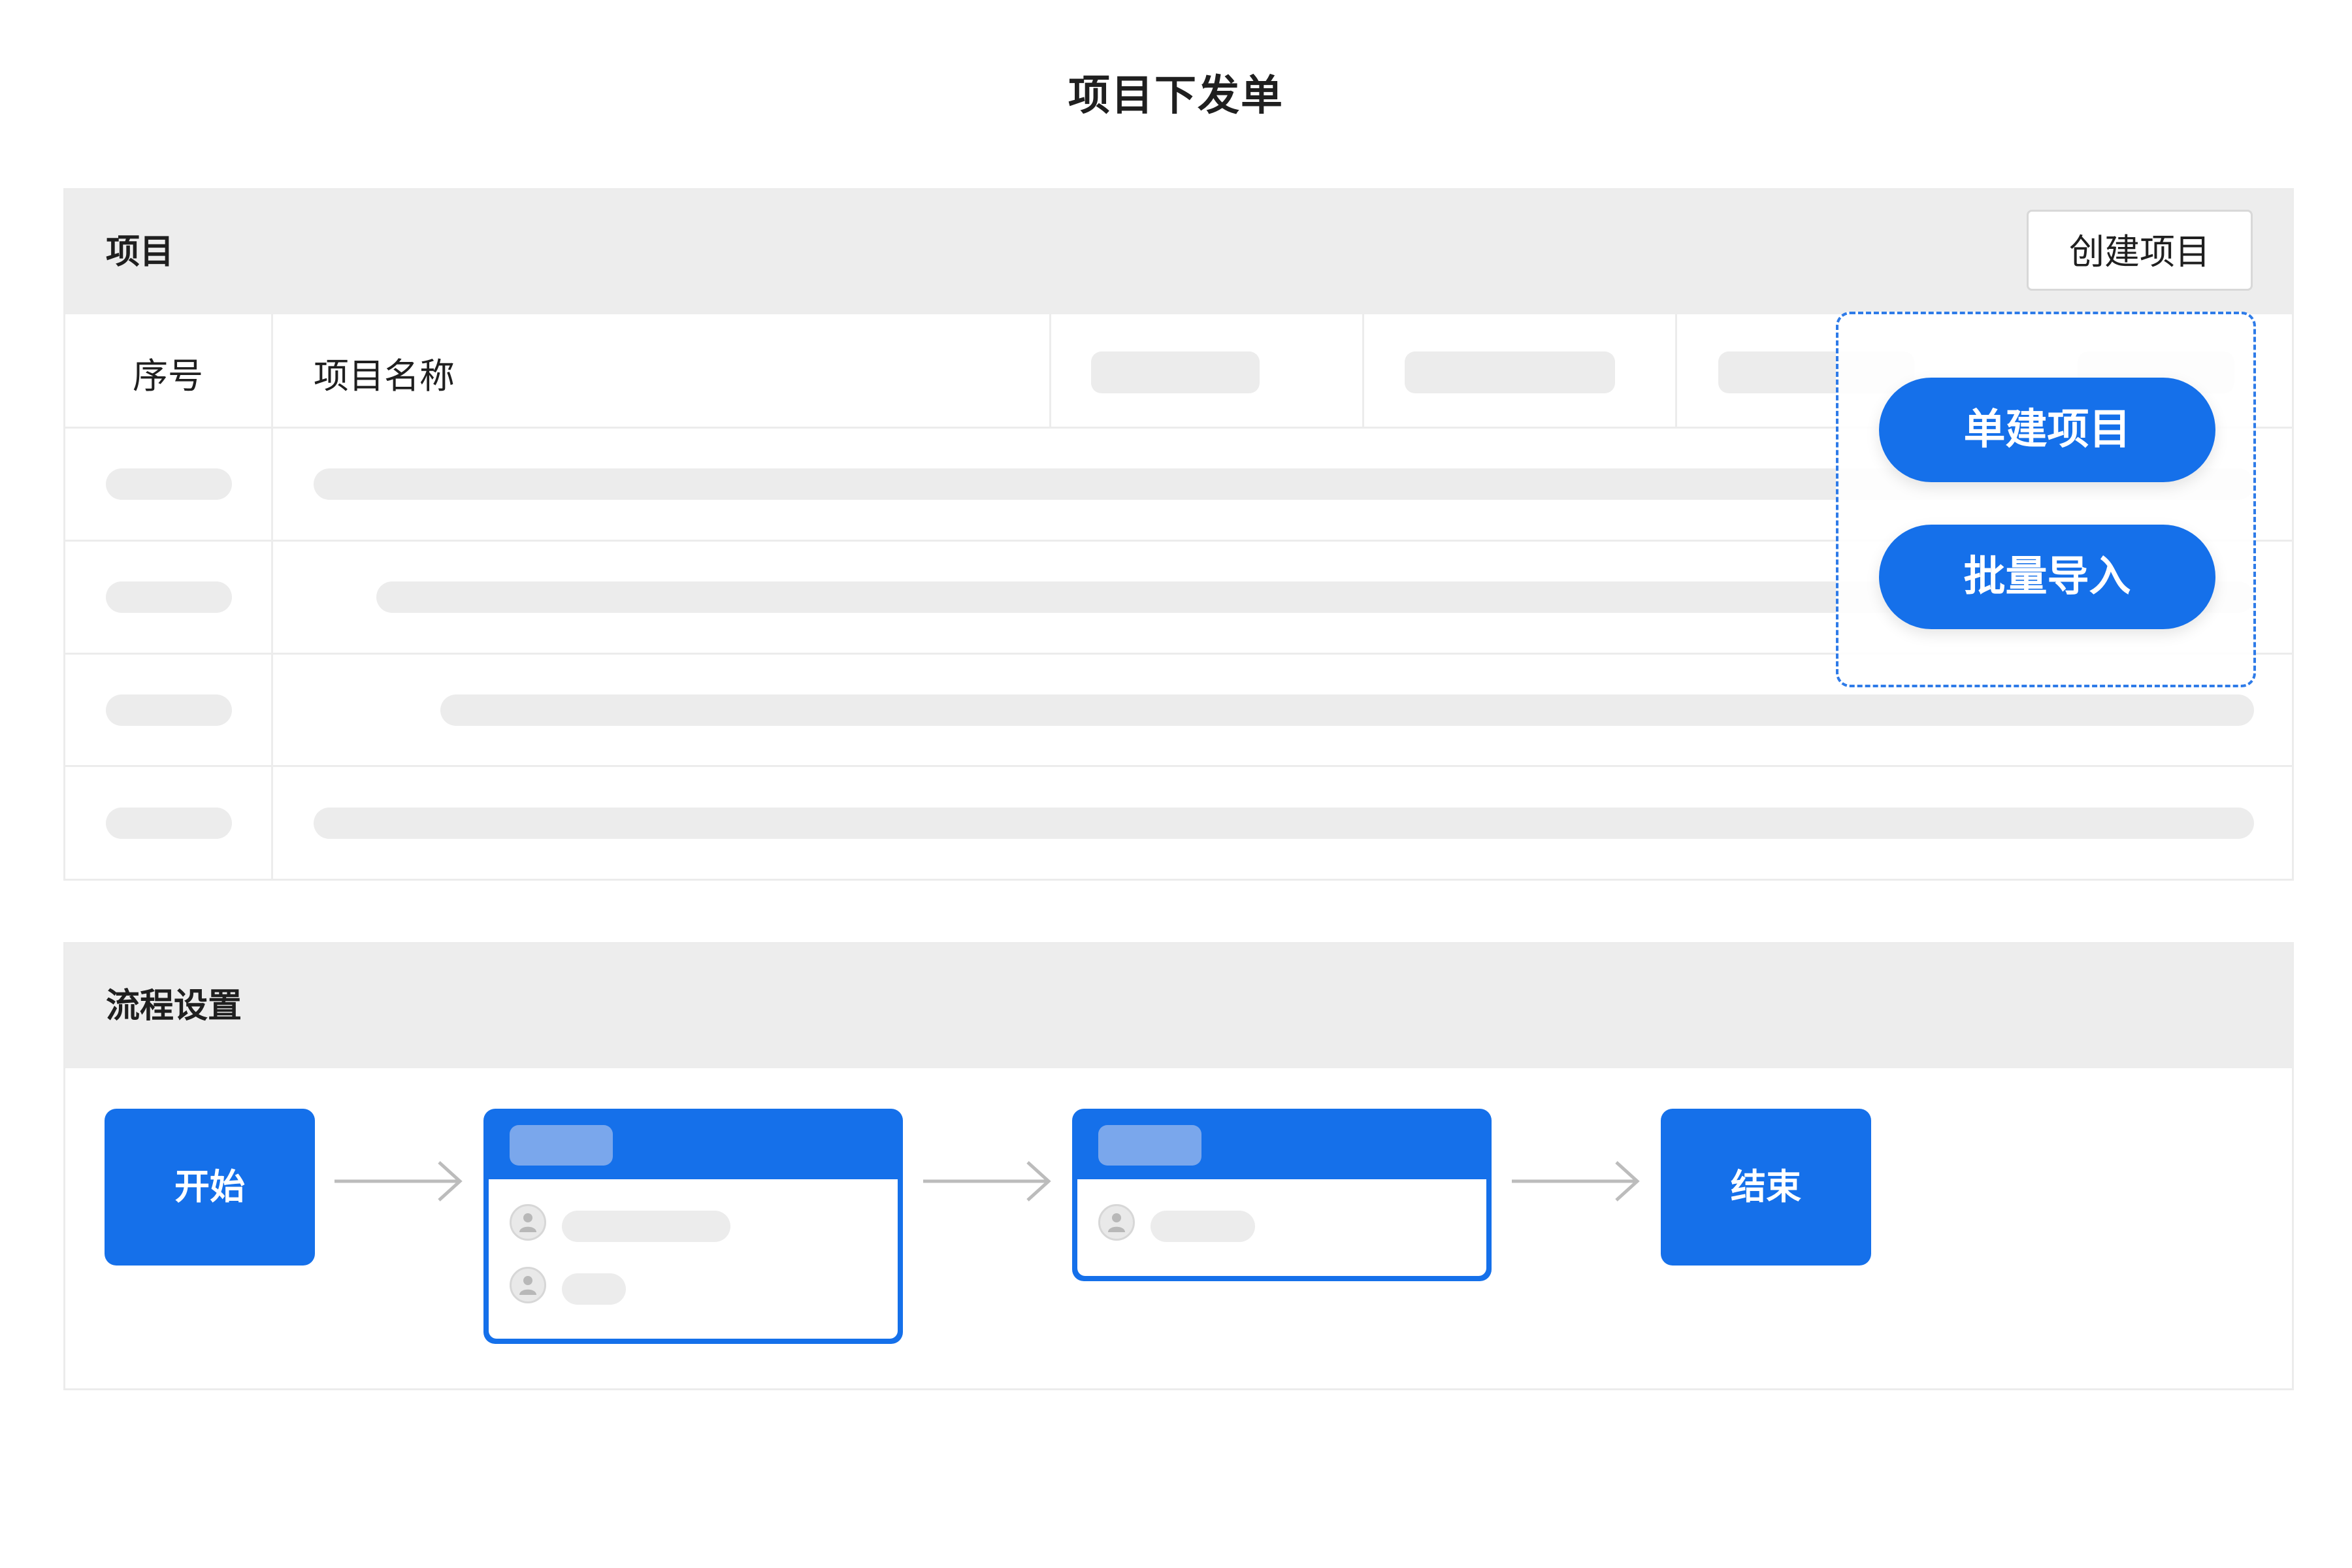  Describe the element at coordinates (2046, 499) in the screenshot. I see `create-project-dropdown: 单建项目 批量导入` at that location.